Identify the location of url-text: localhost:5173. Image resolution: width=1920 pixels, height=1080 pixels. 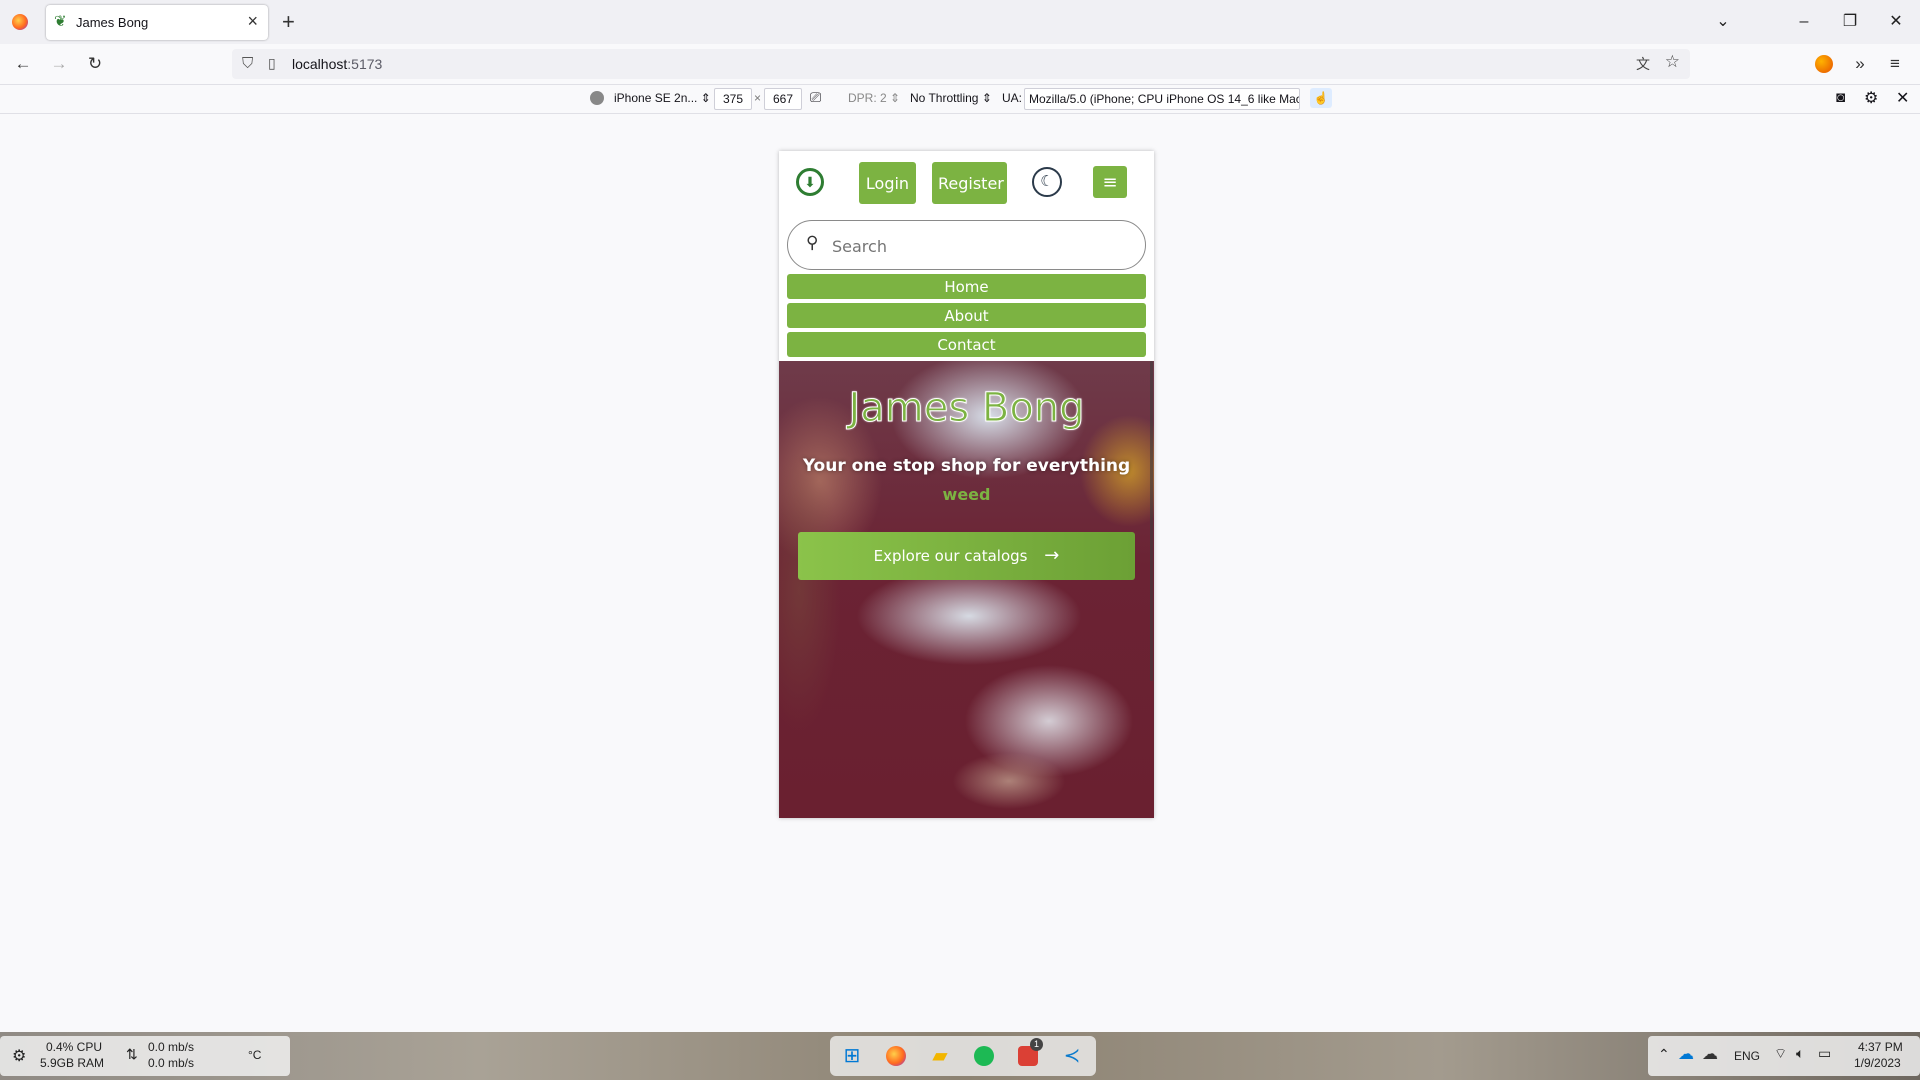
(337, 64).